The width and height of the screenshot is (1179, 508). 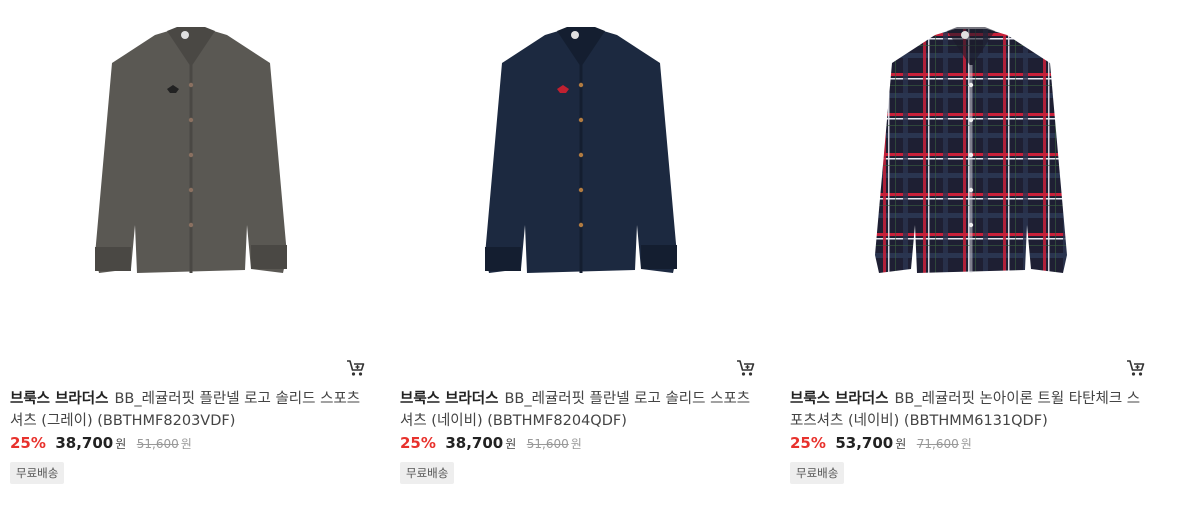 What do you see at coordinates (191, 150) in the screenshot?
I see `grey-shirt-image` at bounding box center [191, 150].